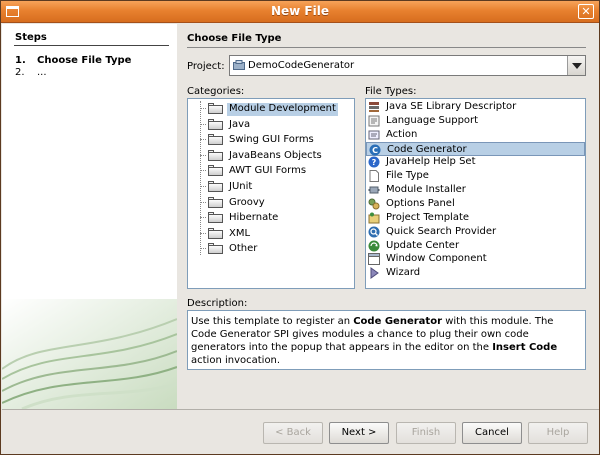 Image resolution: width=600 pixels, height=455 pixels. I want to click on file-type-label: Options Panel, so click(420, 203).